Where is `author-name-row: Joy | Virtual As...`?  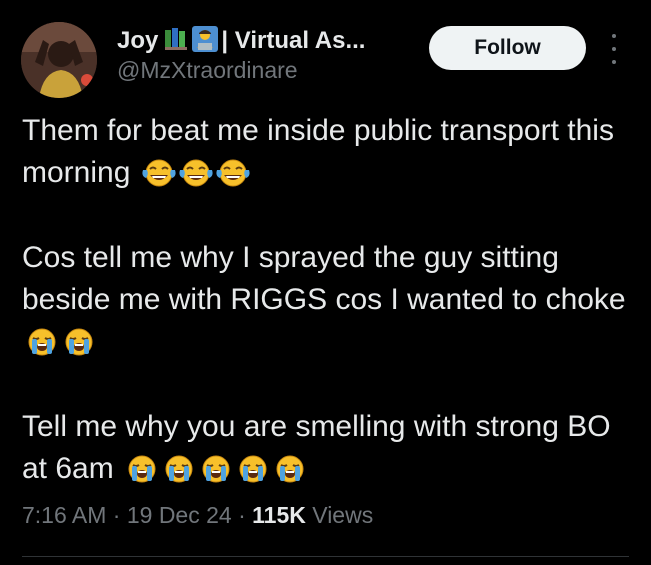 author-name-row: Joy | Virtual As... is located at coordinates (241, 41).